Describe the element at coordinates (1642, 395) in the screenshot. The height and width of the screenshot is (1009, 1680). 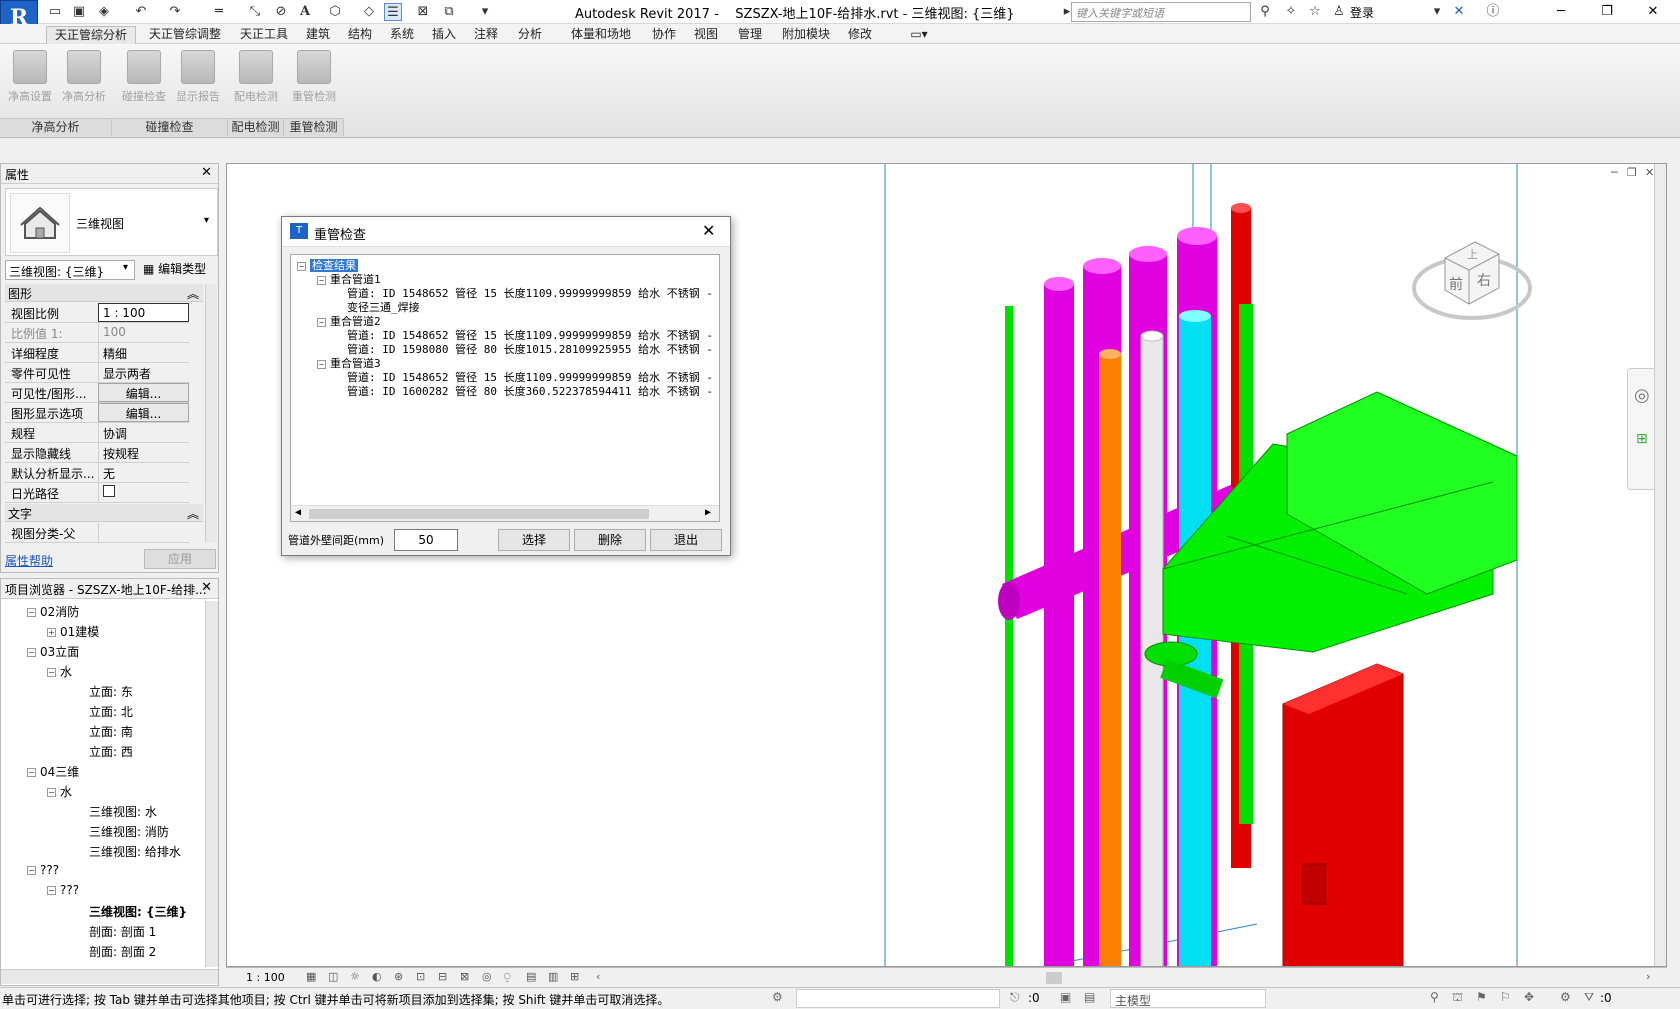
I see `steering-wheel-icon: ◎` at that location.